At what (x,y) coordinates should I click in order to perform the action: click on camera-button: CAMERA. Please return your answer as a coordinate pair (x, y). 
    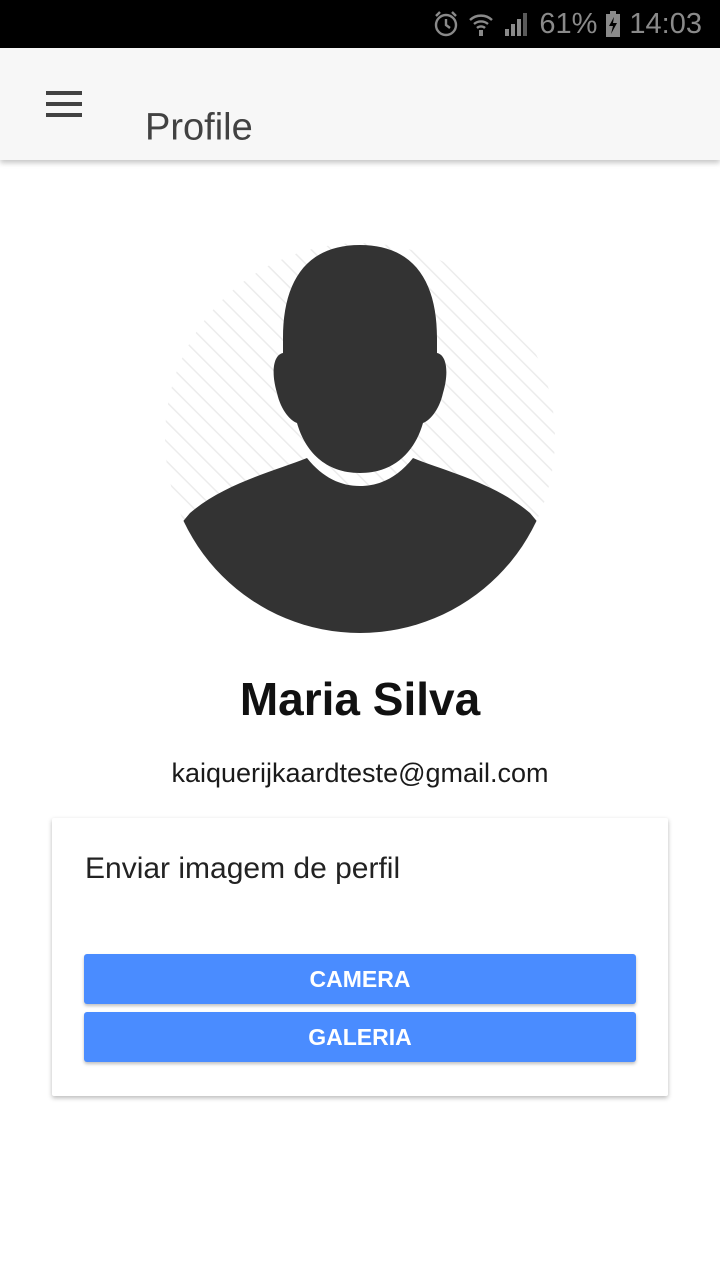
    Looking at the image, I should click on (360, 979).